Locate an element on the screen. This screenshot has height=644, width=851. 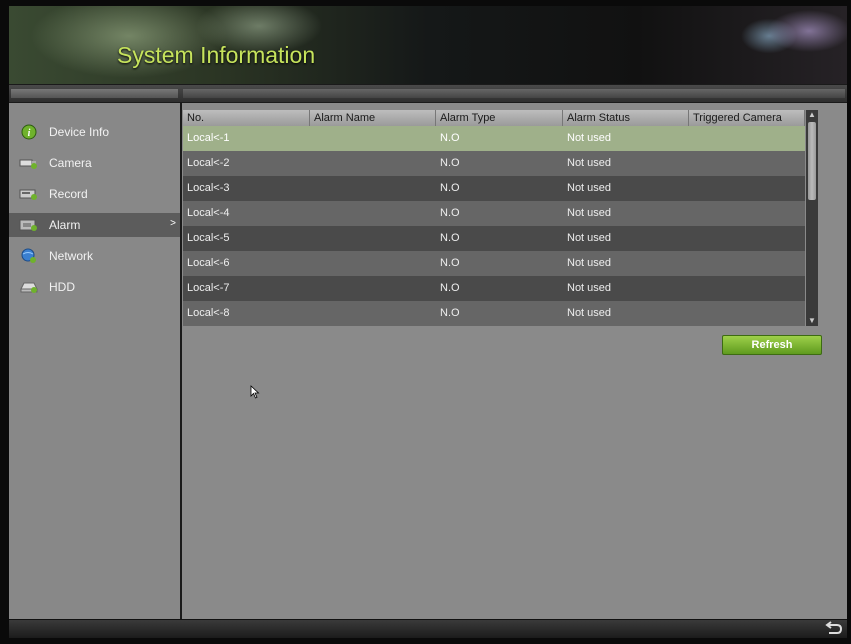
sidebar-item-alarm: Alarm > is located at coordinates (94, 225).